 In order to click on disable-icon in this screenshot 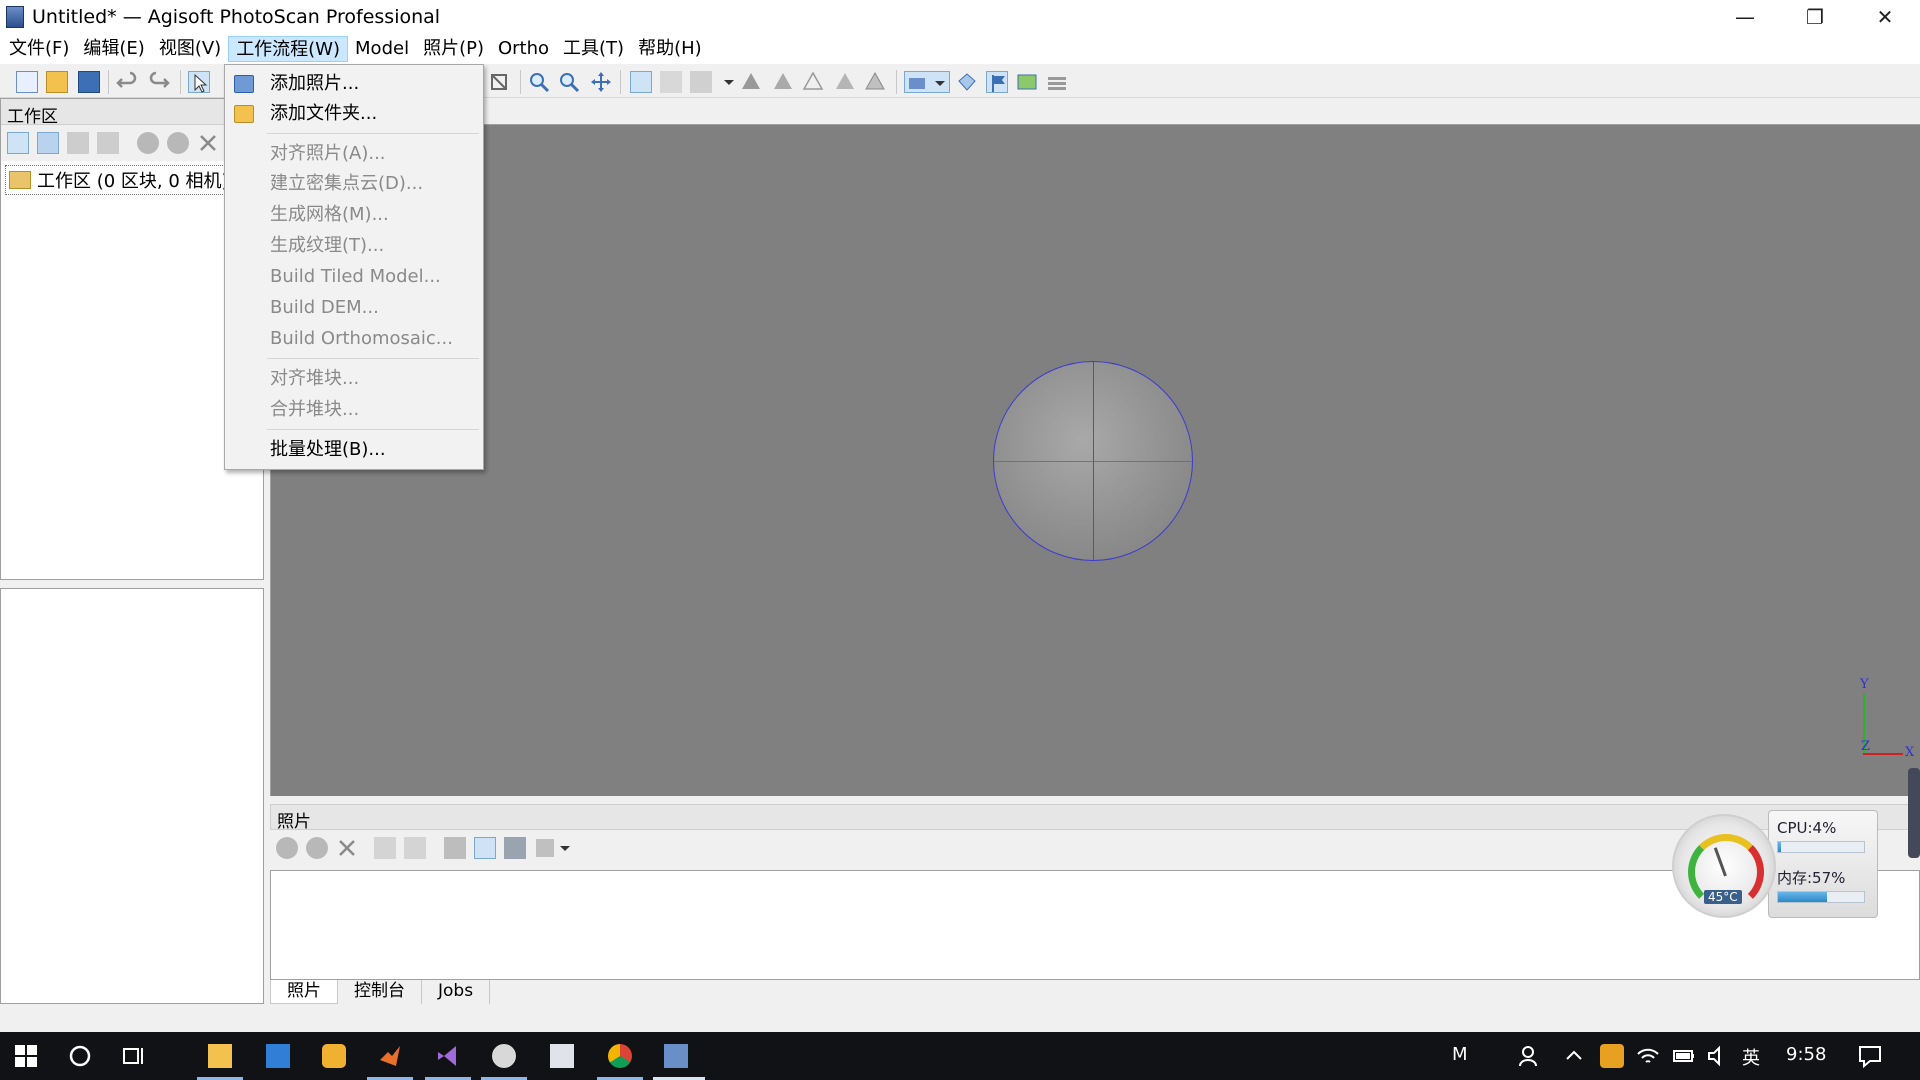, I will do `click(178, 143)`.